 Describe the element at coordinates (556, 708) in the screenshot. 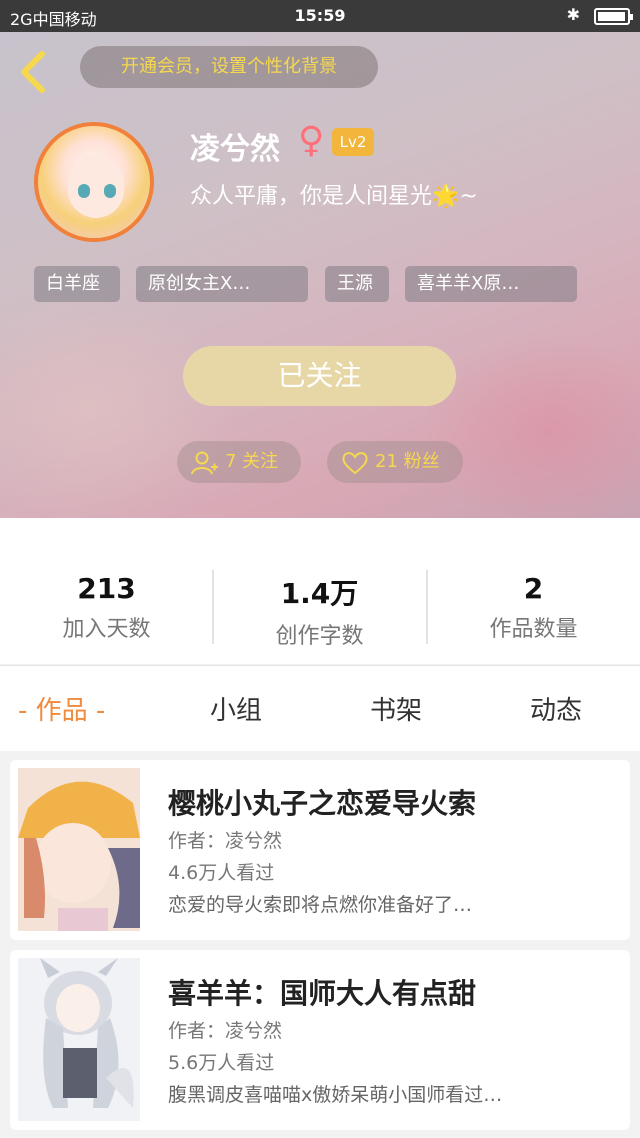

I see `tab-activity: 动态` at that location.